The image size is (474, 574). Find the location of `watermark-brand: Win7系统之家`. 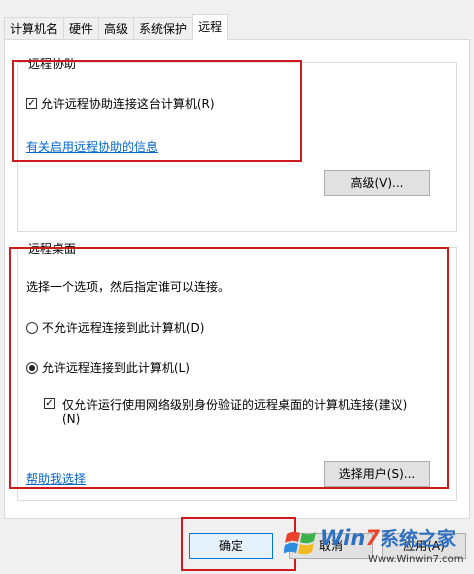

watermark-brand: Win7系统之家 is located at coordinates (388, 537).